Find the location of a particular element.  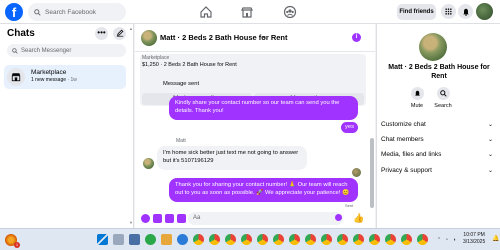

photo-icon is located at coordinates (157, 218).